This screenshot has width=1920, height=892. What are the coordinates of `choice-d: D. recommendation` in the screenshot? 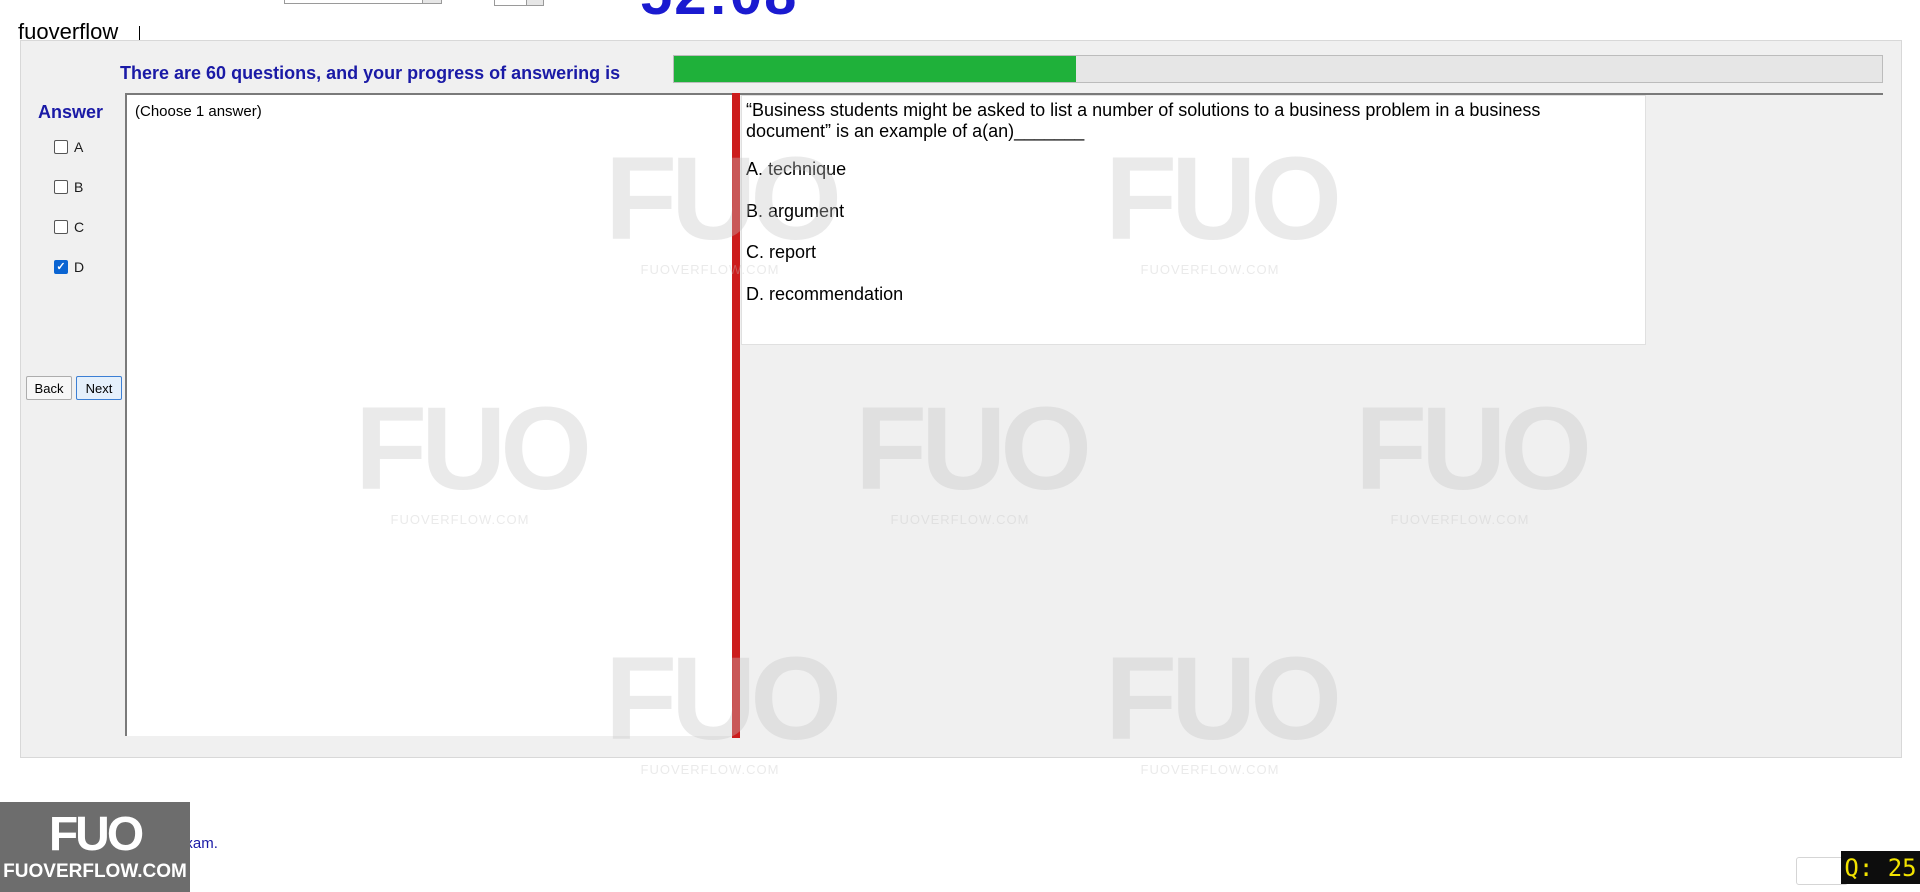 It's located at (824, 294).